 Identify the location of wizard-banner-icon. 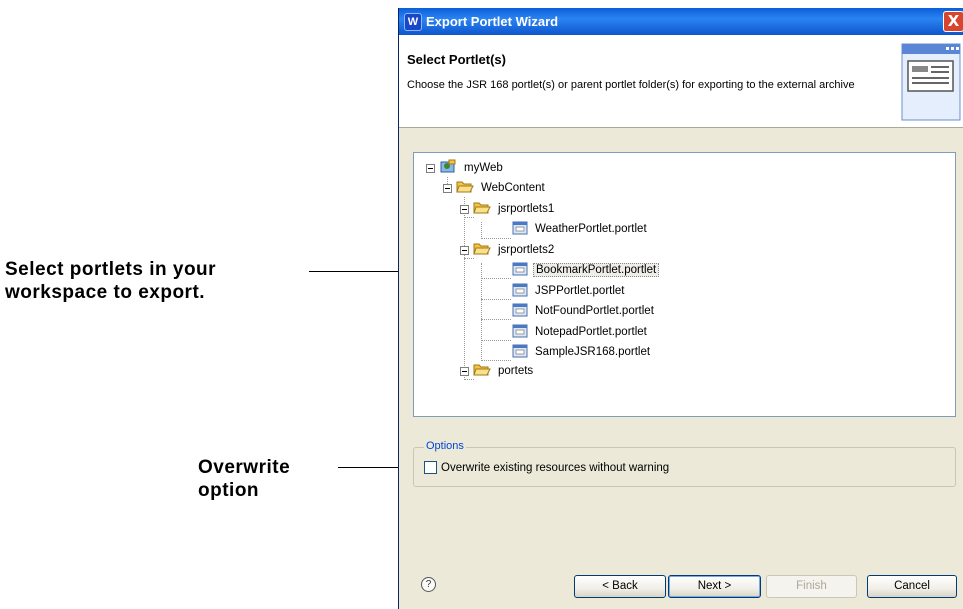
(930, 82).